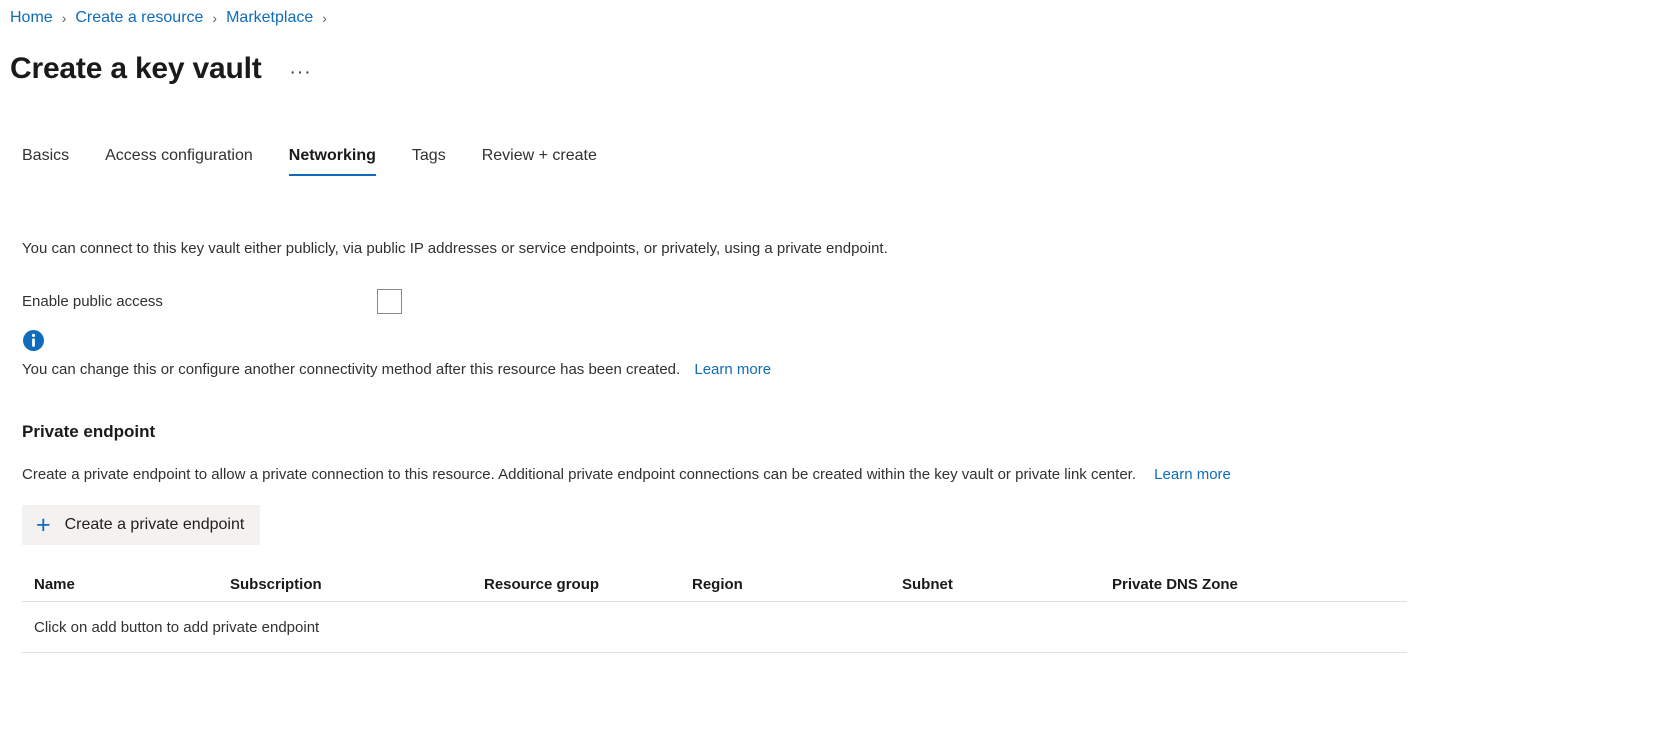  I want to click on tab-networking: Networking, so click(332, 161).